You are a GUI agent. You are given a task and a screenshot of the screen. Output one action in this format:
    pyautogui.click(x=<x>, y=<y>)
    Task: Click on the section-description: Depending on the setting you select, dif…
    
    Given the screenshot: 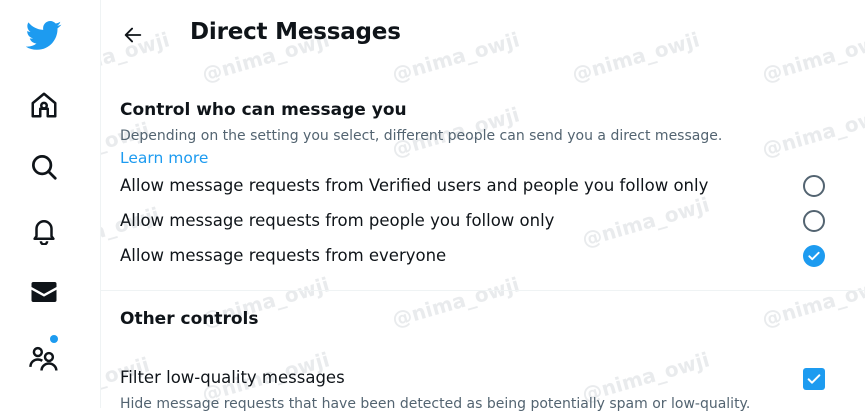 What is the action you would take?
    pyautogui.click(x=421, y=136)
    